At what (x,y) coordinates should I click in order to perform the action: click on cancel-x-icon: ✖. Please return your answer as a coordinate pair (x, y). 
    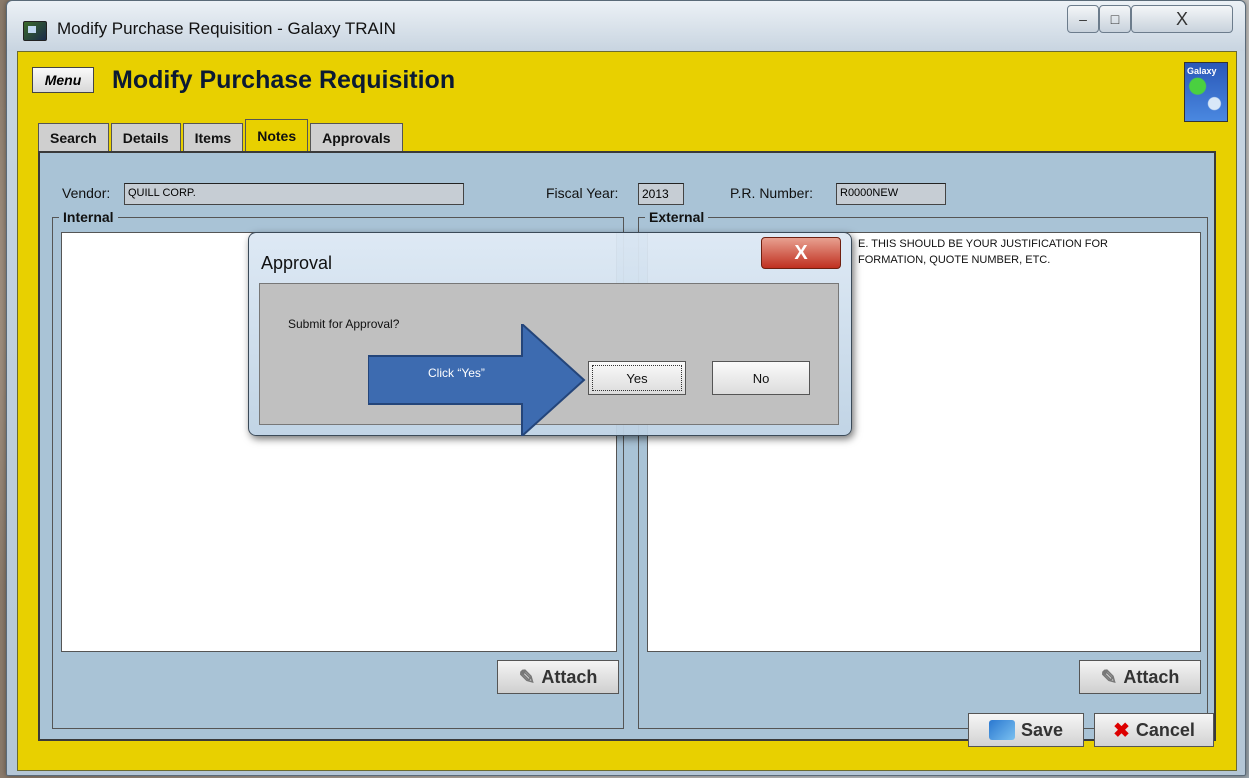
    Looking at the image, I should click on (1121, 730).